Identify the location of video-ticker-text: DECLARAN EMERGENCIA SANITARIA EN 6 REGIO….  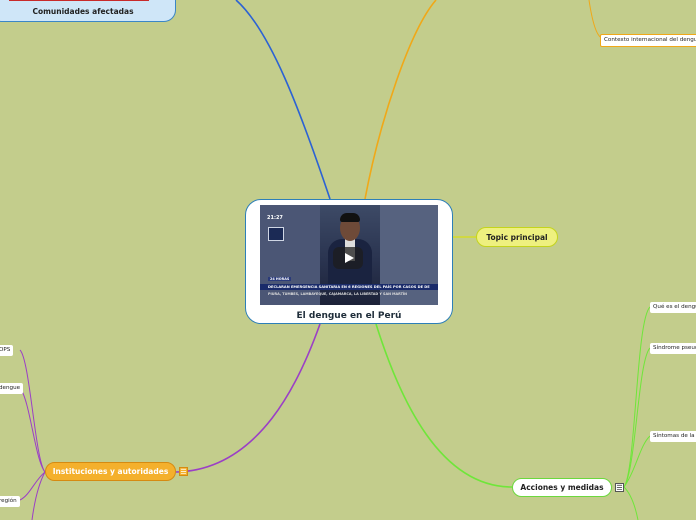
(349, 287).